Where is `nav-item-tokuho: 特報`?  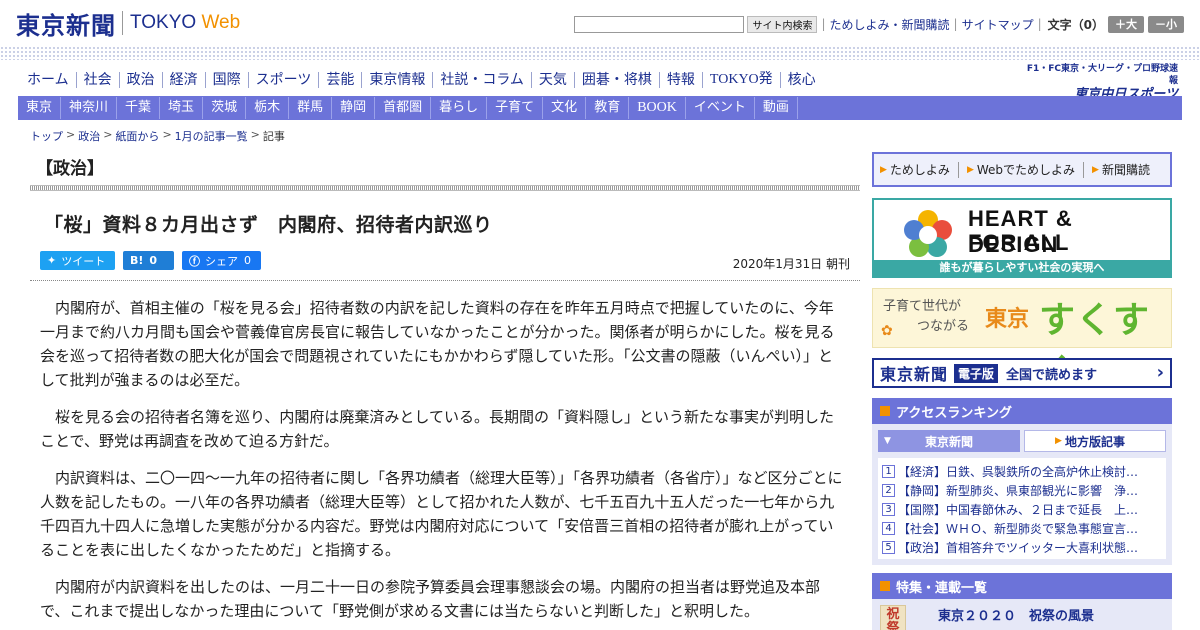
nav-item-tokuho: 特報 is located at coordinates (680, 80).